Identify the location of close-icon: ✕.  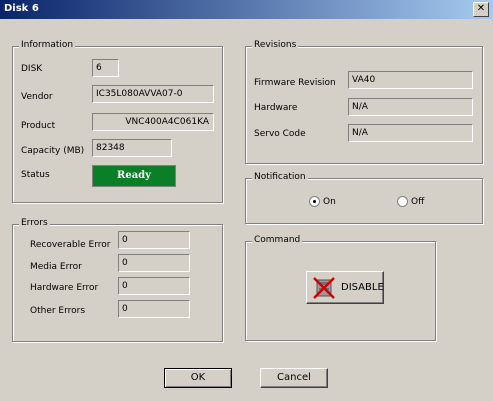
(481, 8).